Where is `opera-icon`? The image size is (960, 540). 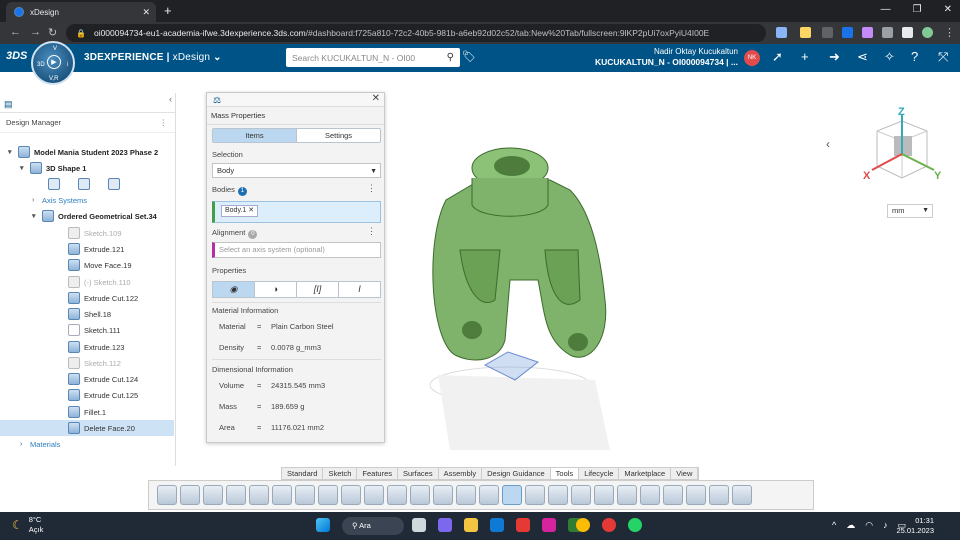 opera-icon is located at coordinates (609, 525).